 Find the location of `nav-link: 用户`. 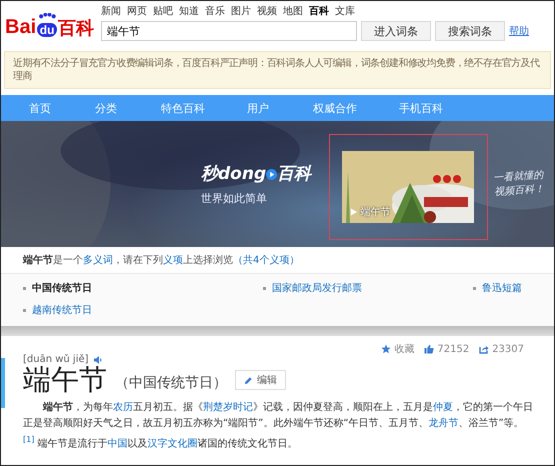

nav-link: 用户 is located at coordinates (280, 108).